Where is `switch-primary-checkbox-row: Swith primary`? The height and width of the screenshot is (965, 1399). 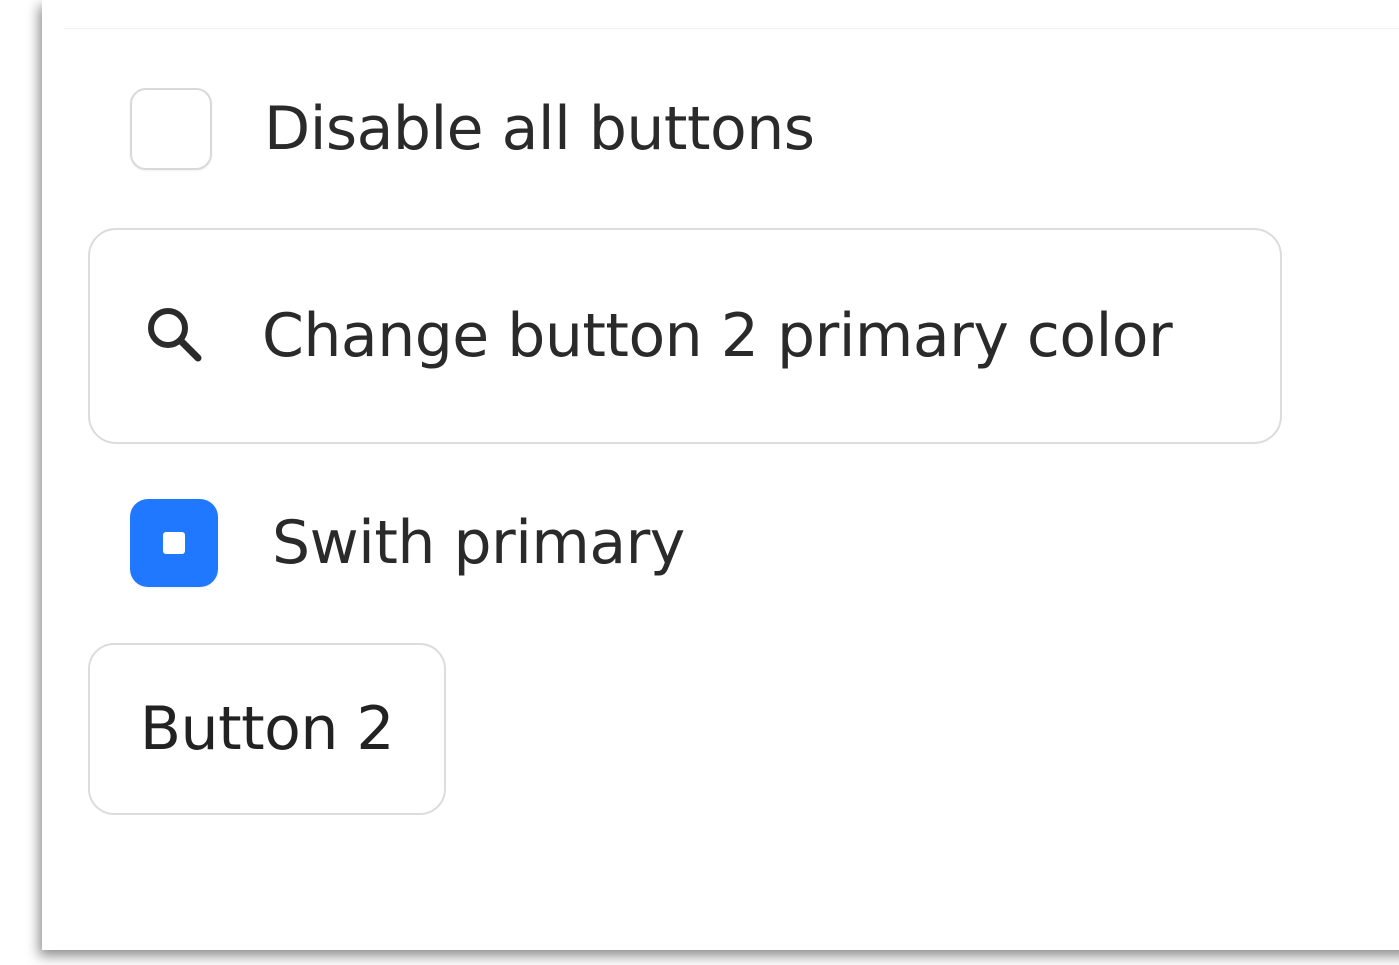
switch-primary-checkbox-row: Swith primary is located at coordinates (407, 543).